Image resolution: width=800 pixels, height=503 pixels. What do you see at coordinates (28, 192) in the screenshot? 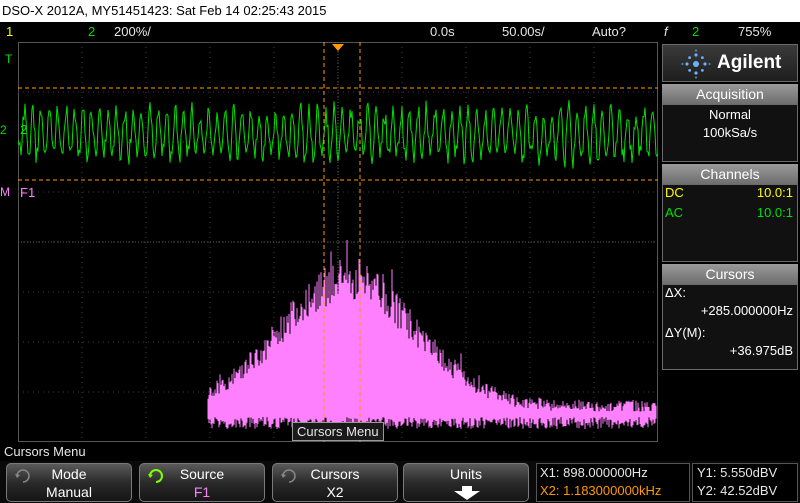
I see `math-f1-label: F1` at bounding box center [28, 192].